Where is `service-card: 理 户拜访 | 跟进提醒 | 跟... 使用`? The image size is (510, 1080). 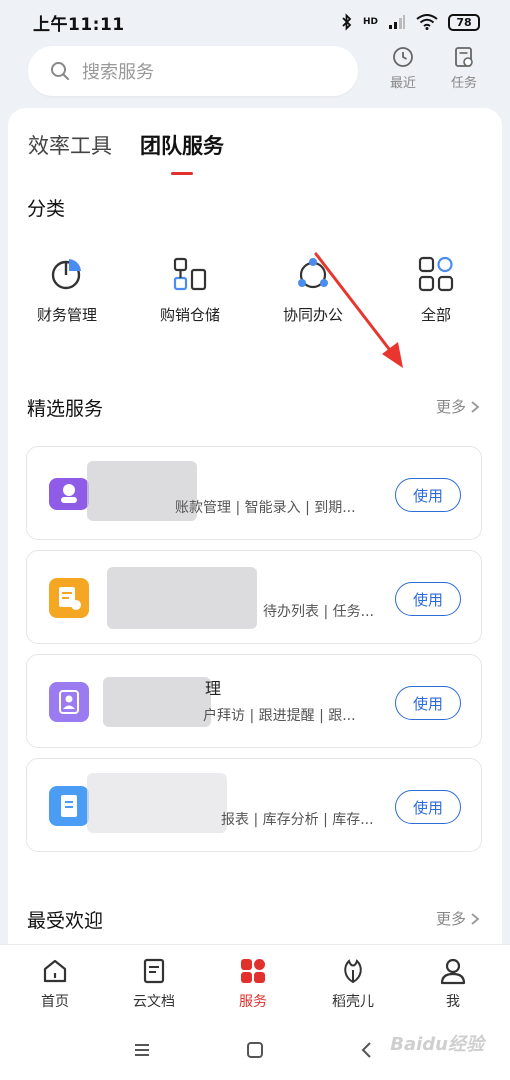
service-card: 理 户拜访 | 跟进提醒 | 跟... 使用 is located at coordinates (254, 701).